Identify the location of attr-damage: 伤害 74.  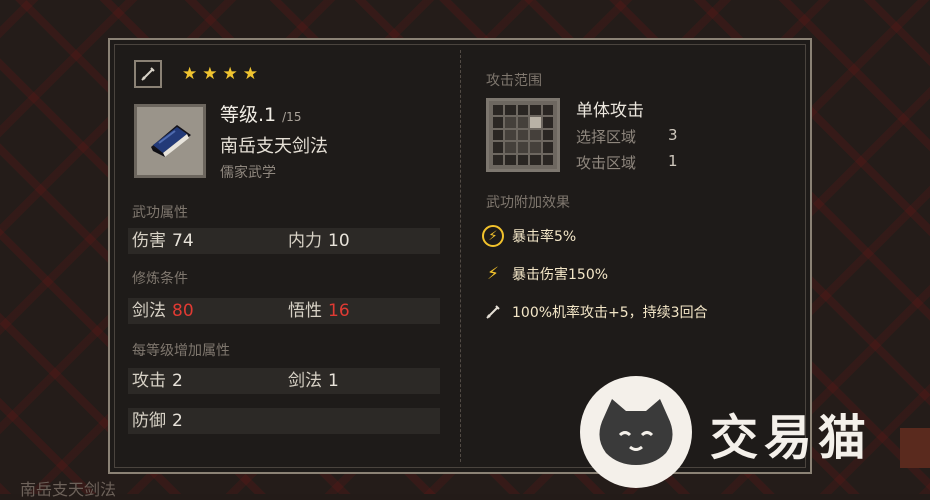
(163, 241).